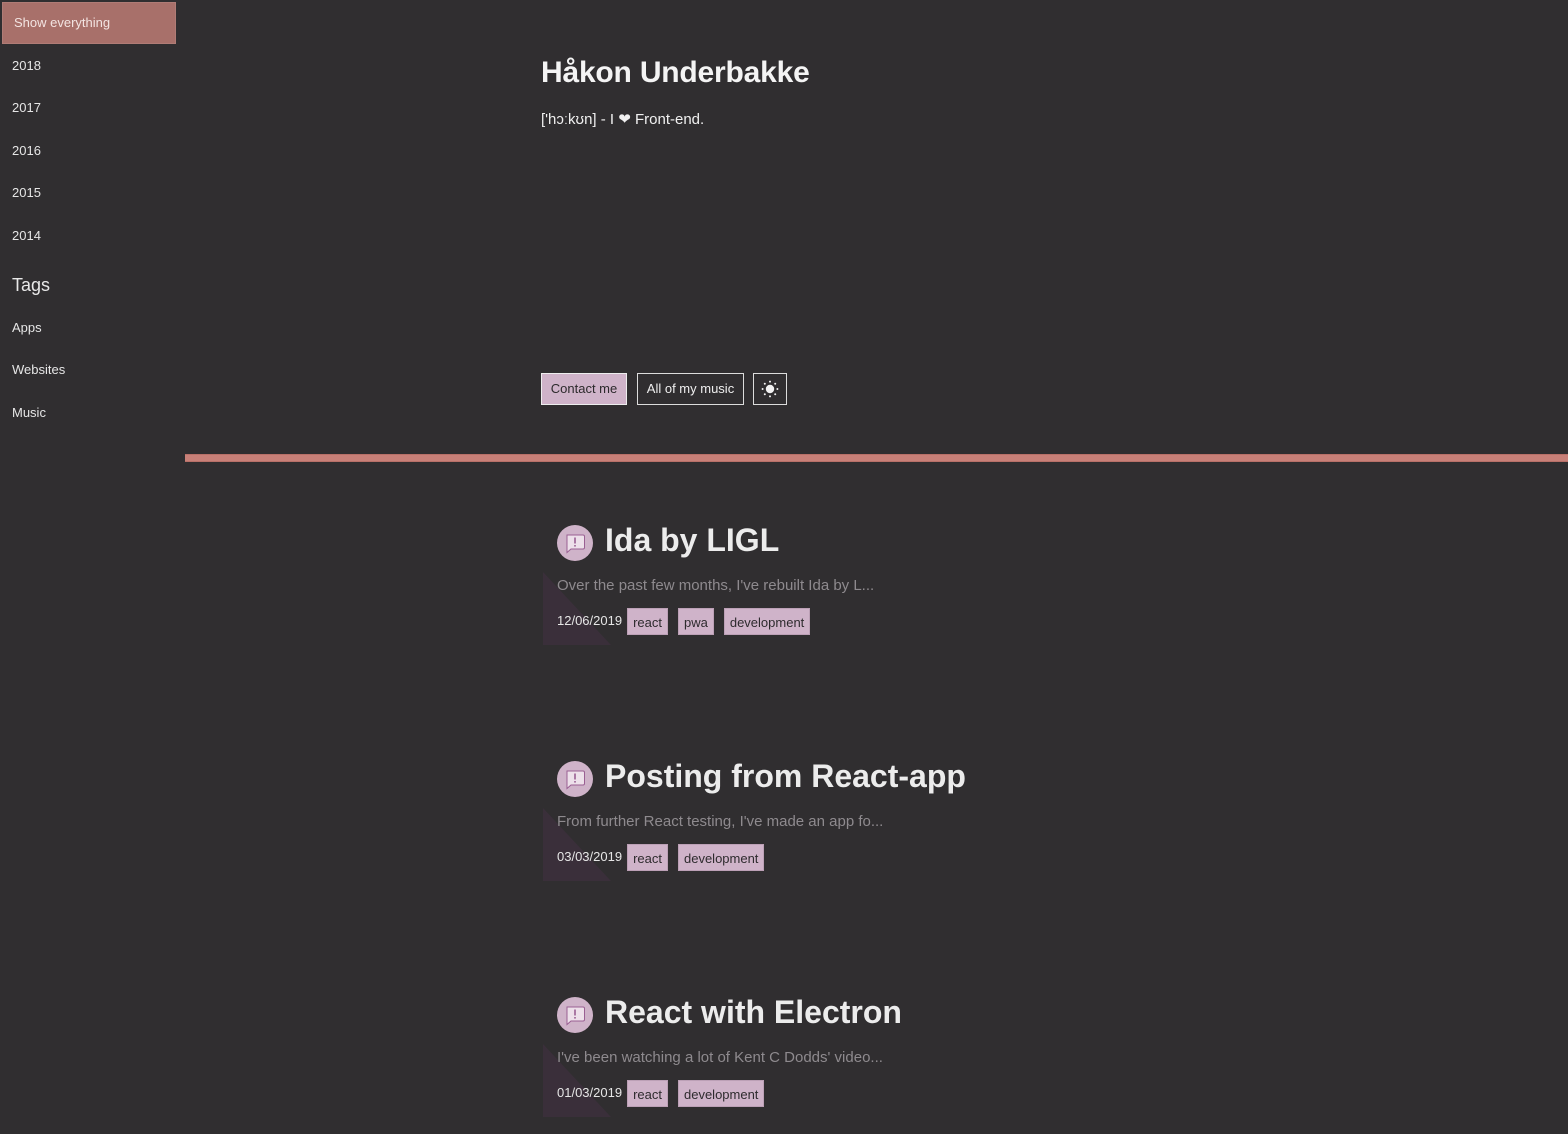 The image size is (1568, 1134). What do you see at coordinates (29, 412) in the screenshot?
I see `filter-tag-music: Music` at bounding box center [29, 412].